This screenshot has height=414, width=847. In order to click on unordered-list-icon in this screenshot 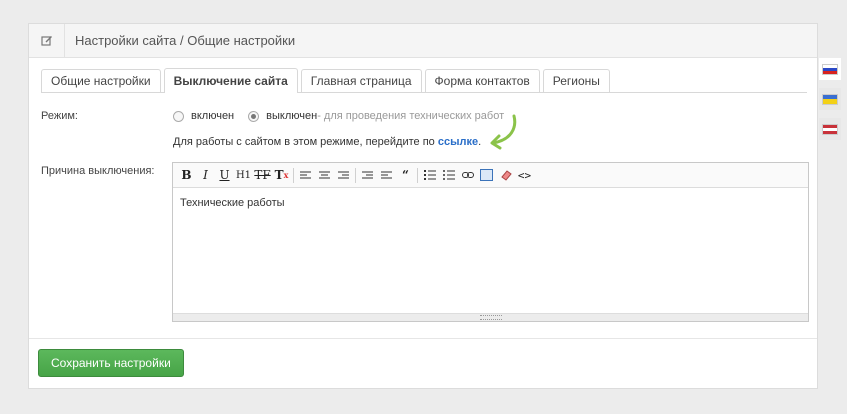, I will do `click(448, 175)`.